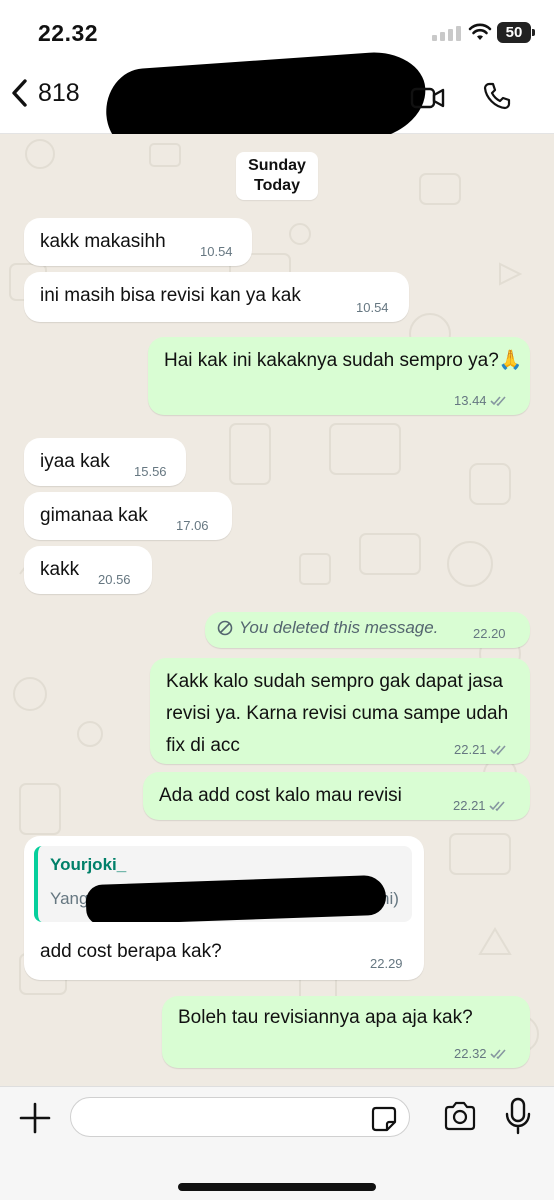 This screenshot has height=1200, width=554. Describe the element at coordinates (69, 898) in the screenshot. I see `quote-text-start: Yang` at that location.